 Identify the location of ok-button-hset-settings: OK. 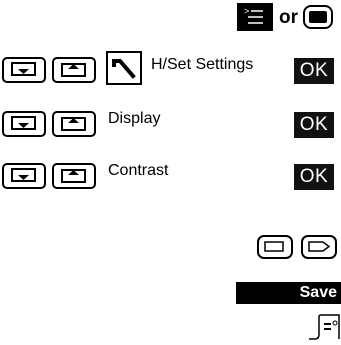
(314, 71).